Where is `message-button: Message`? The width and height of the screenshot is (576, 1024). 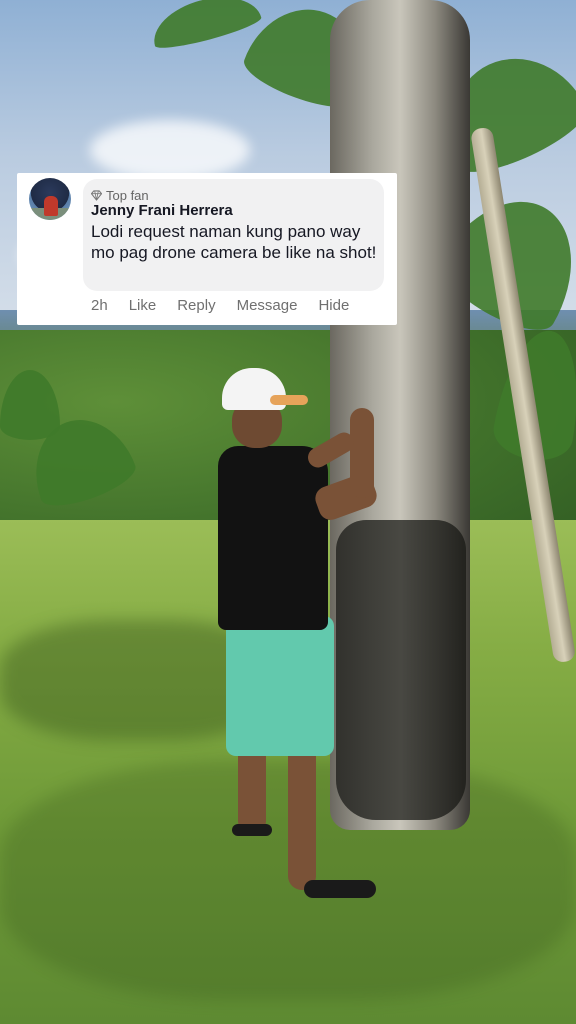
message-button: Message is located at coordinates (267, 305).